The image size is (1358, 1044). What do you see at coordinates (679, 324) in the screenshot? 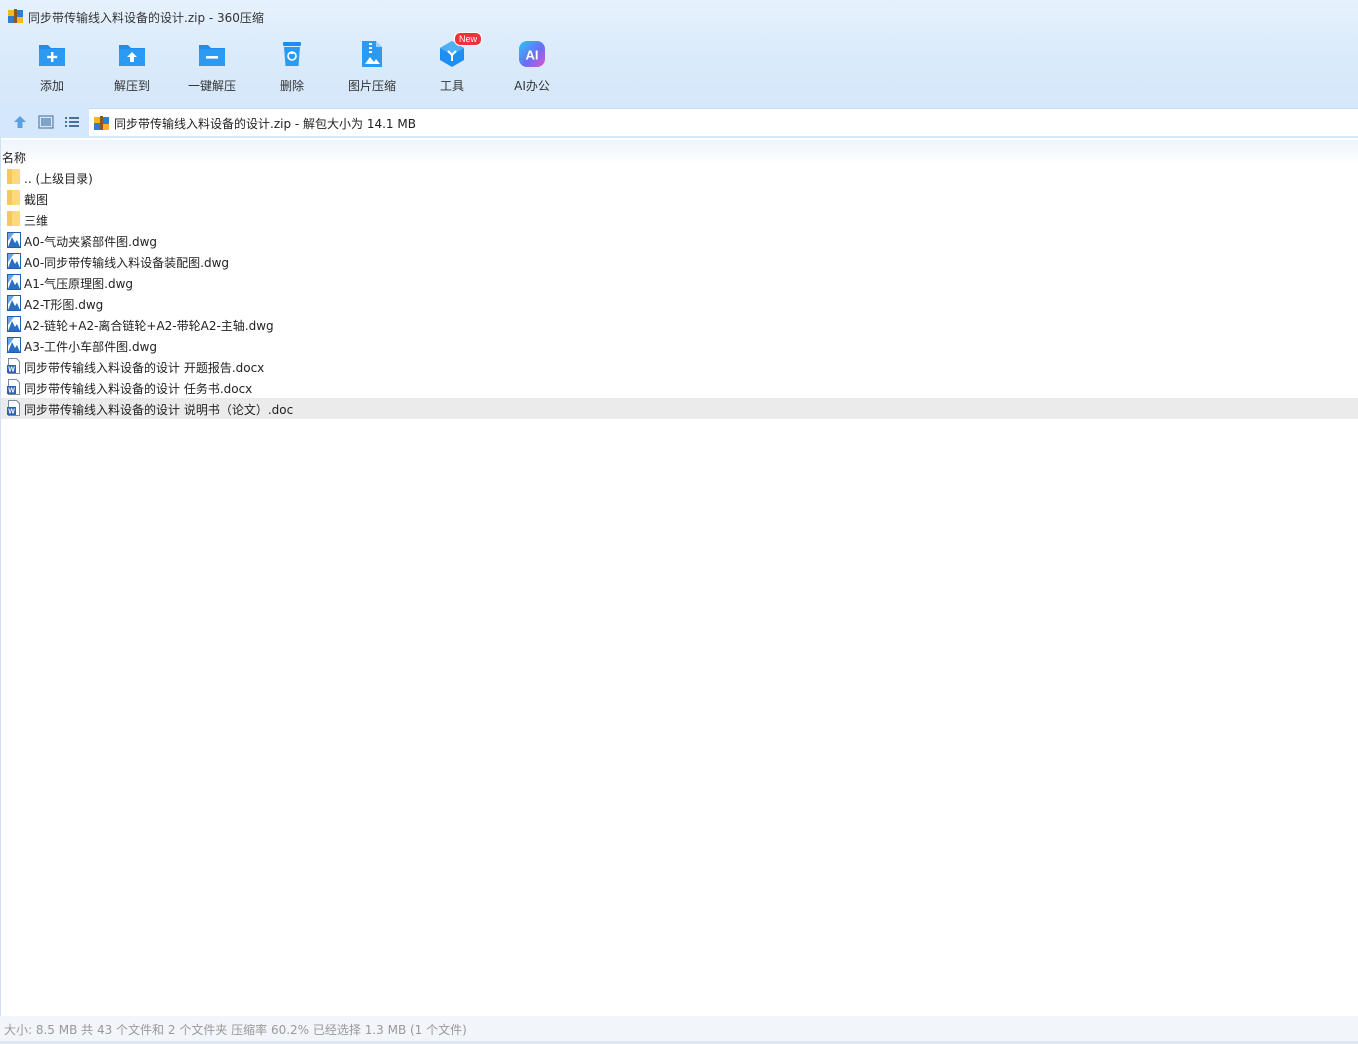
I see `list-item: A2-链轮+A2-离合链轮+A2-带轮A2-主轴.dwg` at bounding box center [679, 324].